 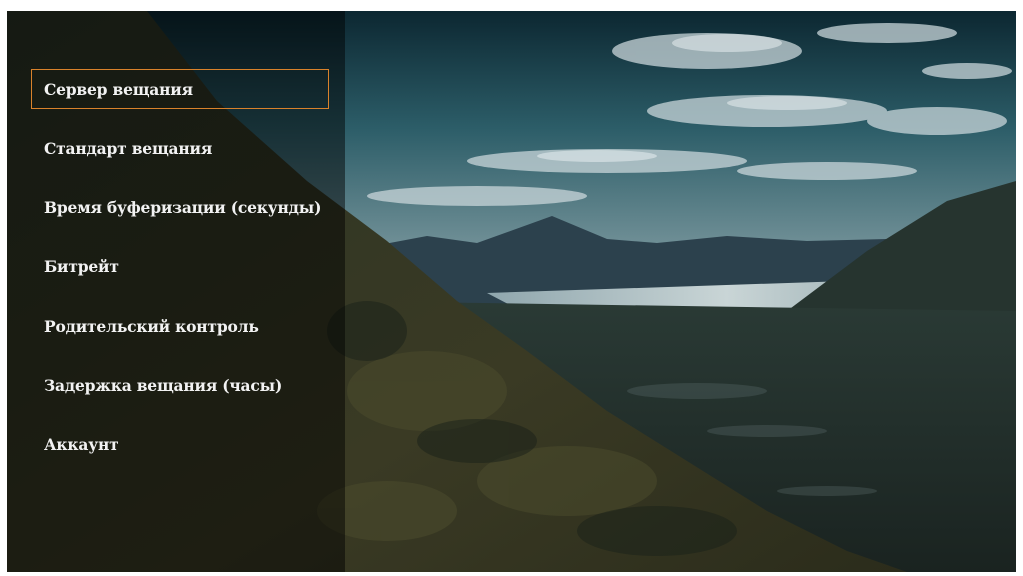 What do you see at coordinates (183, 208) in the screenshot?
I see `menu-item-label: Время буферизации (секунды)` at bounding box center [183, 208].